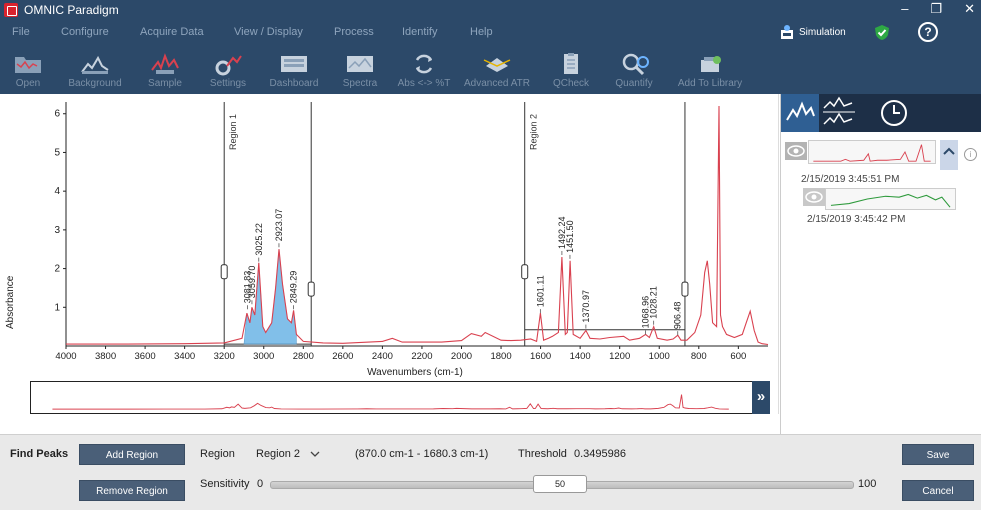 This screenshot has width=981, height=510. Describe the element at coordinates (233, 132) in the screenshot. I see `region-label: Region 1` at that location.